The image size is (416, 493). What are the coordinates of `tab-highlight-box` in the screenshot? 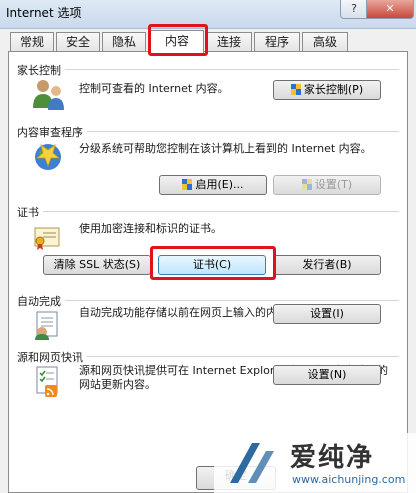 It's located at (178, 40).